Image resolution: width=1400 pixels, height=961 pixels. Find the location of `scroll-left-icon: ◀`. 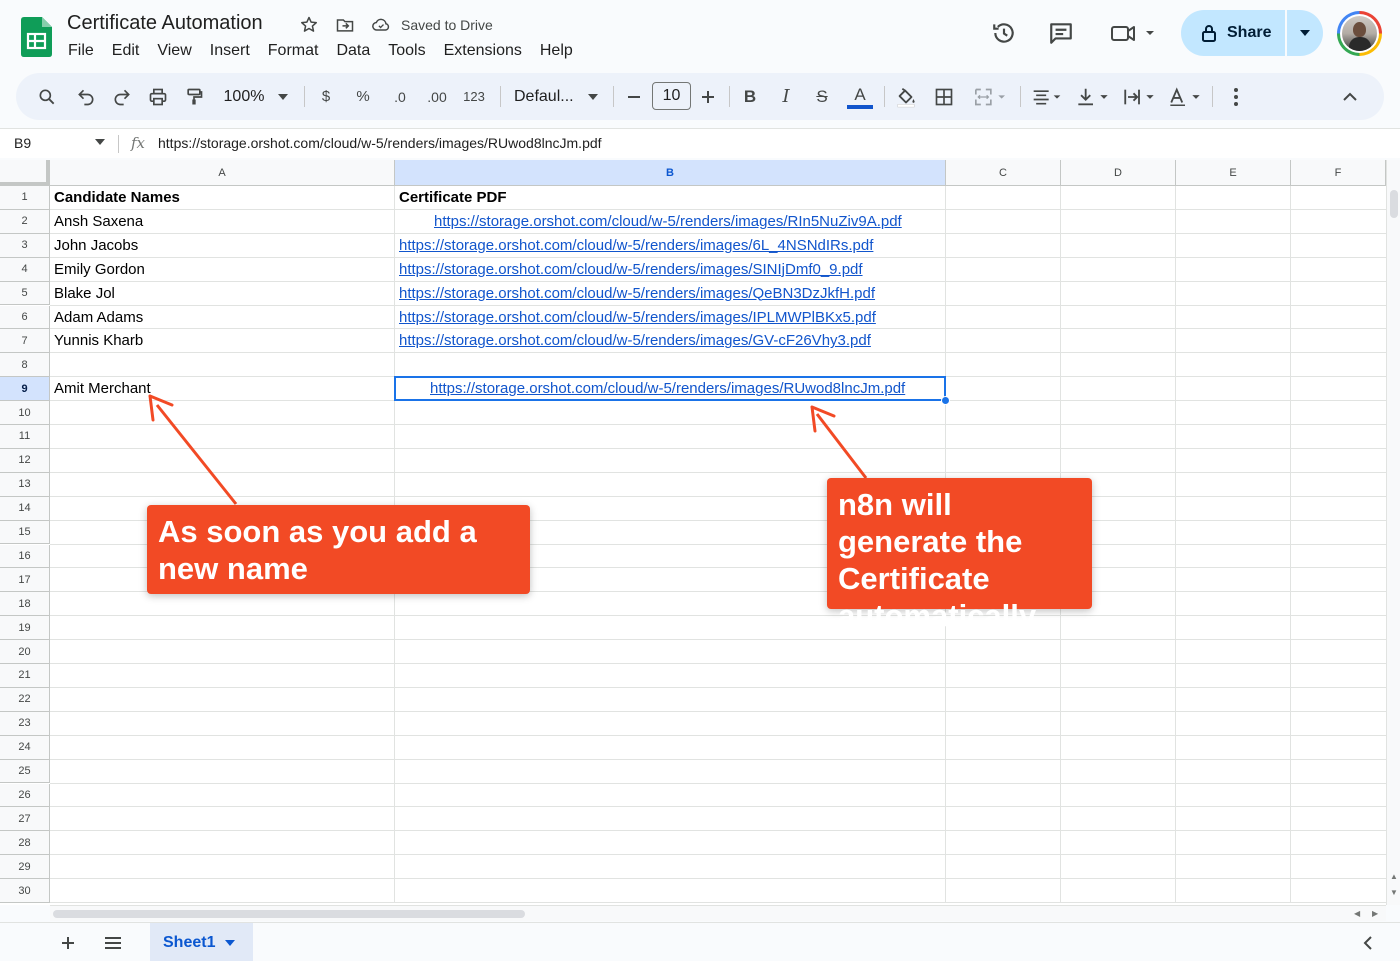

scroll-left-icon: ◀ is located at coordinates (1357, 913).